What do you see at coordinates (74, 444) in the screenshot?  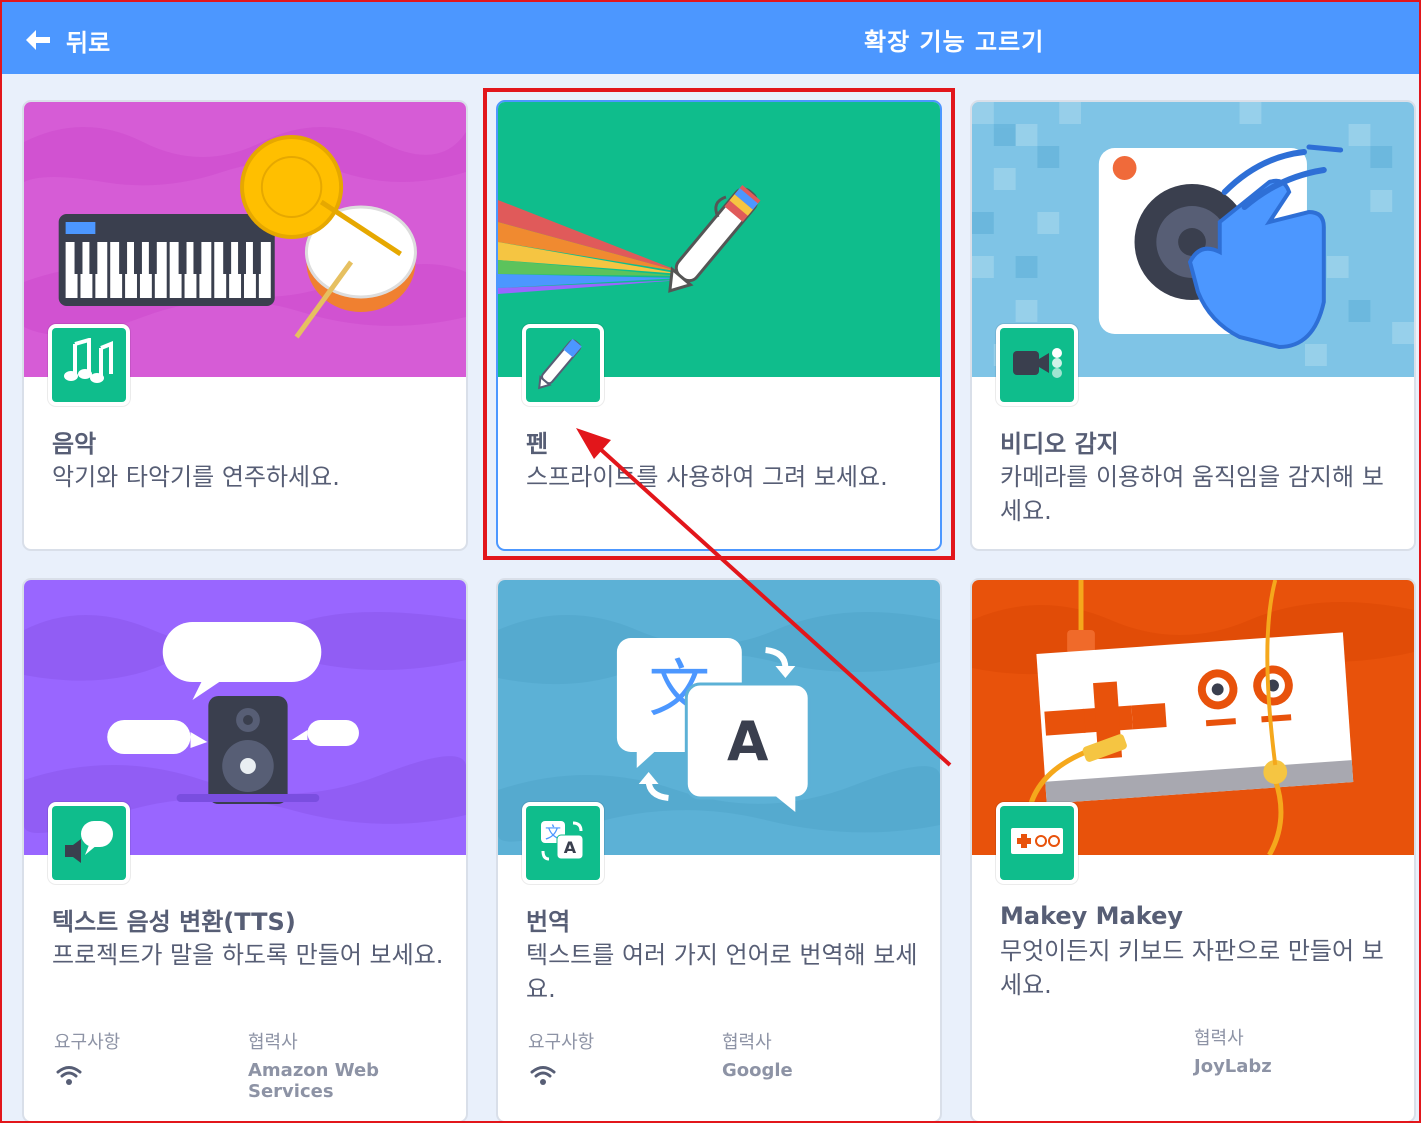 I see `extension-title: 음악` at bounding box center [74, 444].